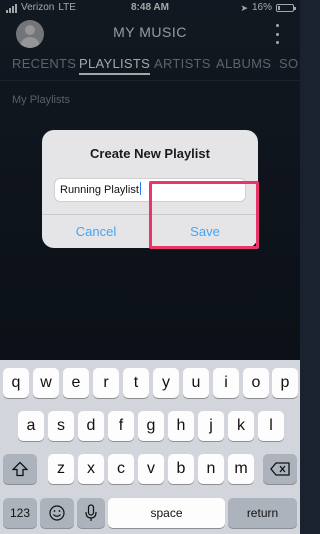 This screenshot has width=320, height=534. What do you see at coordinates (256, 383) in the screenshot?
I see `key-o: o` at bounding box center [256, 383].